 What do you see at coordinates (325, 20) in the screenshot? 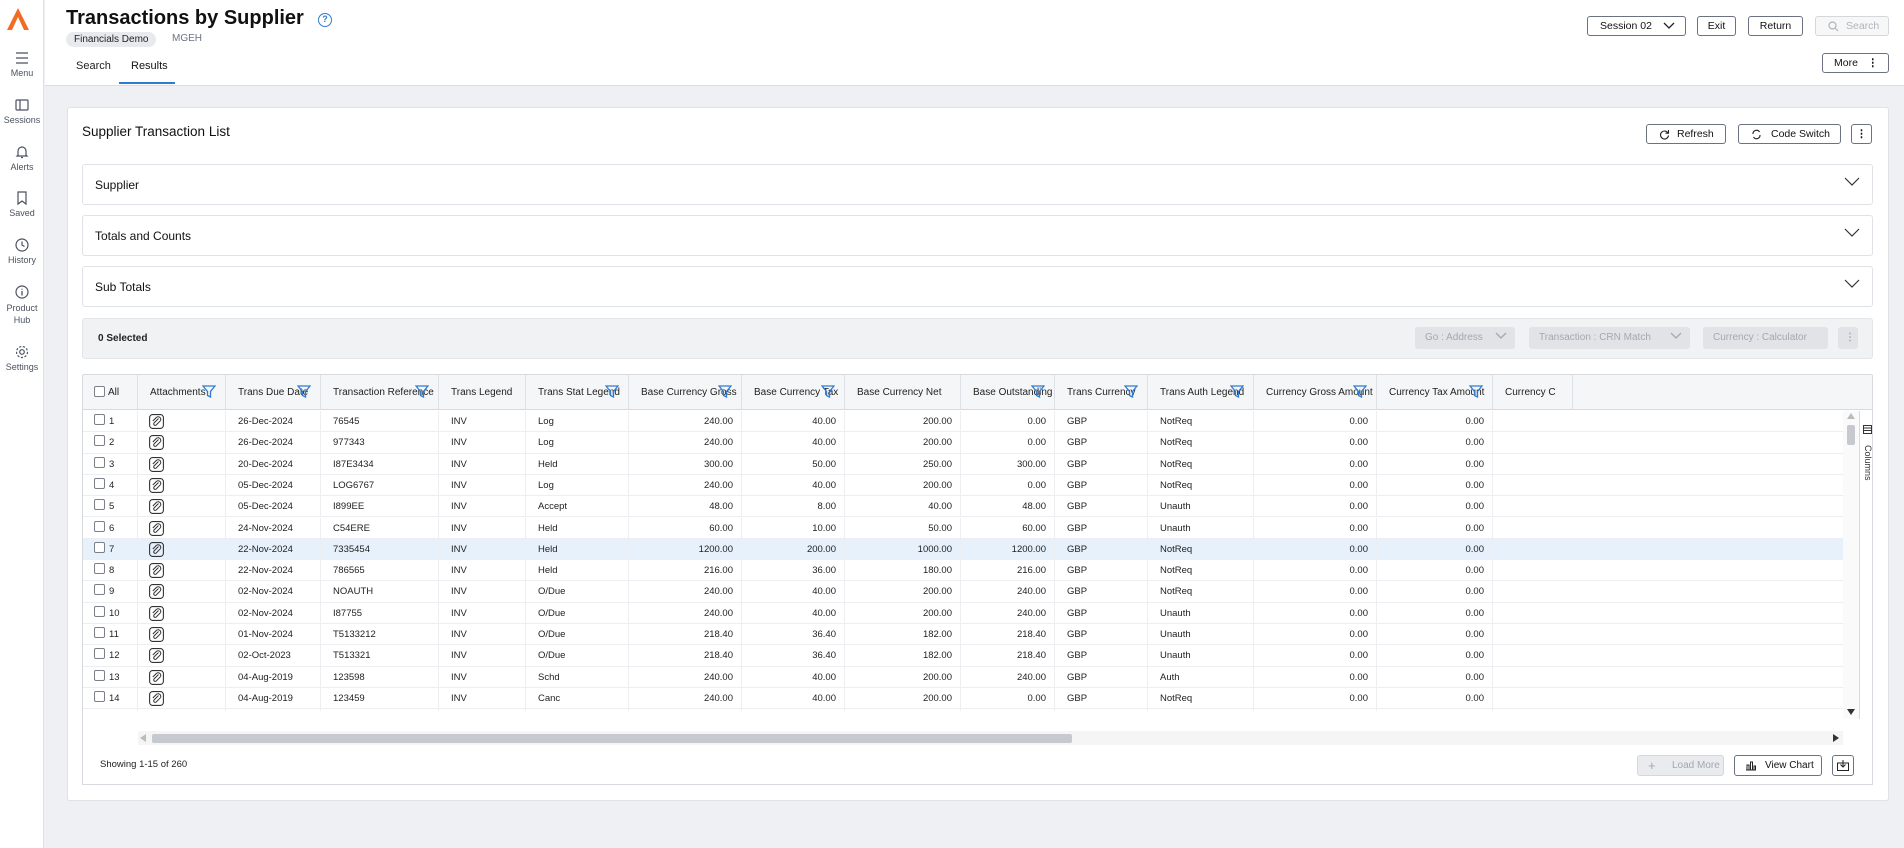
I see `help-icon: ?` at bounding box center [325, 20].